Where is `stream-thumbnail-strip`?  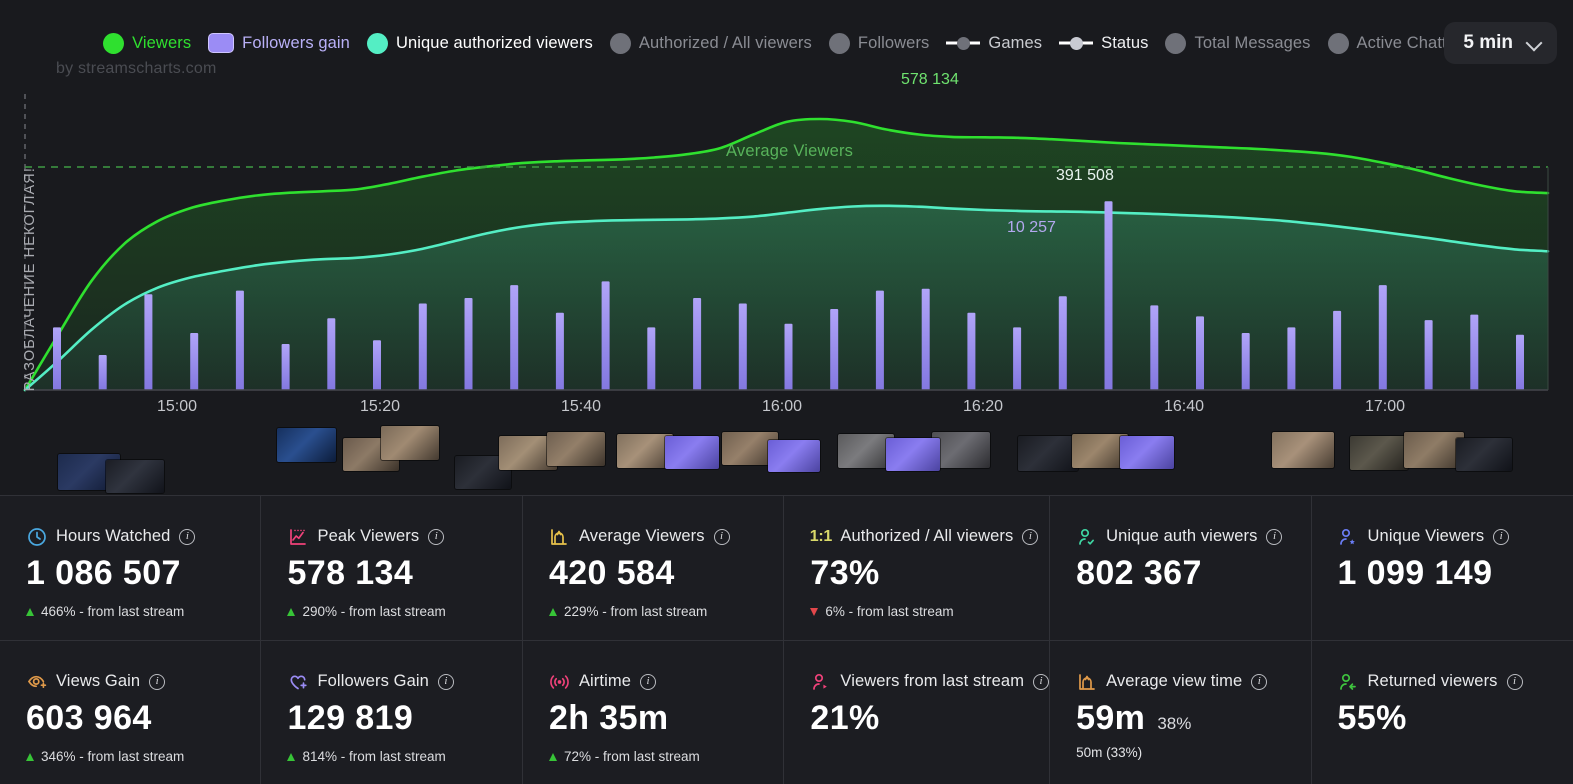
stream-thumbnail-strip is located at coordinates (786, 459).